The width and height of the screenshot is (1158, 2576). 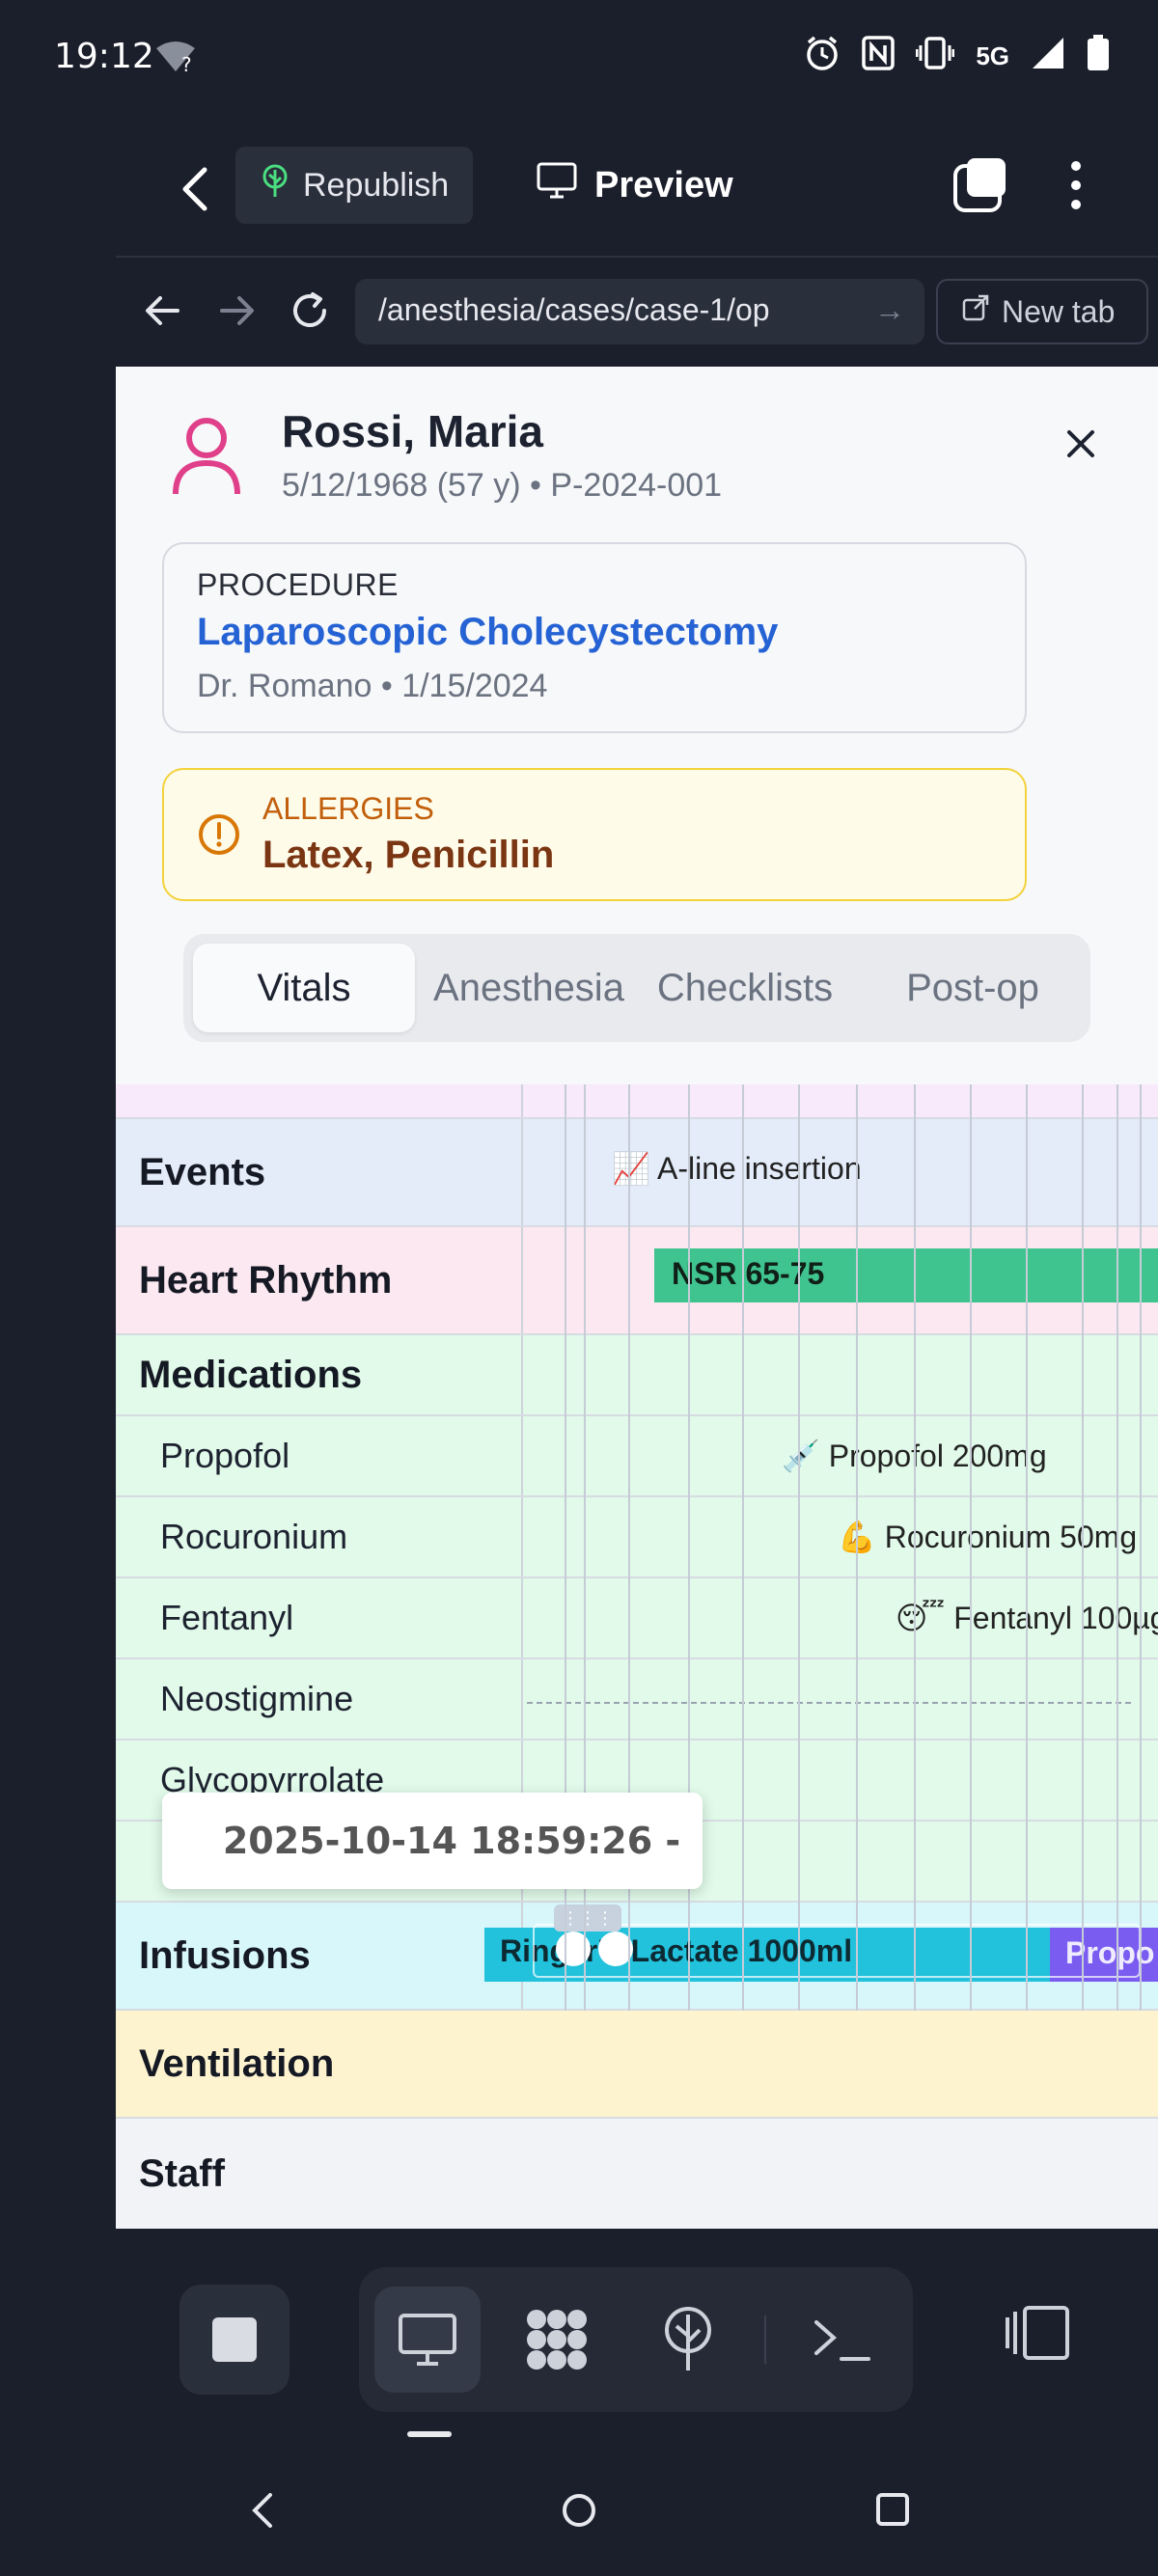 What do you see at coordinates (637, 1538) in the screenshot?
I see `row-rocuronium: Rocuronium 💪 Rocuronium 50mg` at bounding box center [637, 1538].